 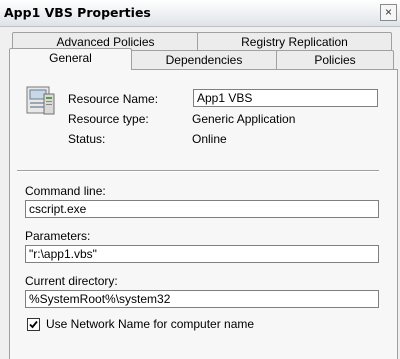 What do you see at coordinates (108, 119) in the screenshot?
I see `resource-type-label: Resource type:` at bounding box center [108, 119].